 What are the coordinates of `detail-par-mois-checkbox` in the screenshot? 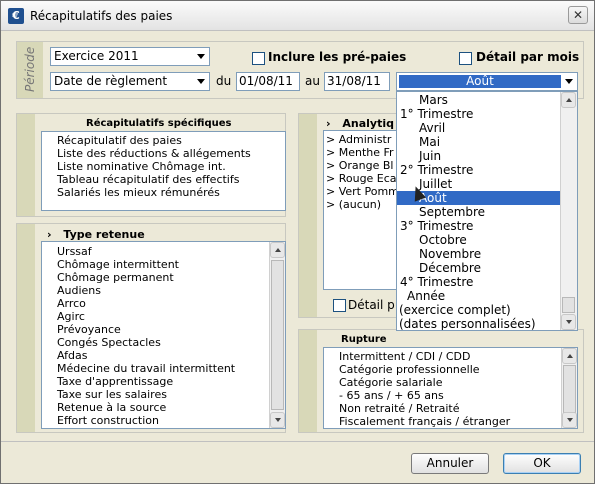 It's located at (465, 58).